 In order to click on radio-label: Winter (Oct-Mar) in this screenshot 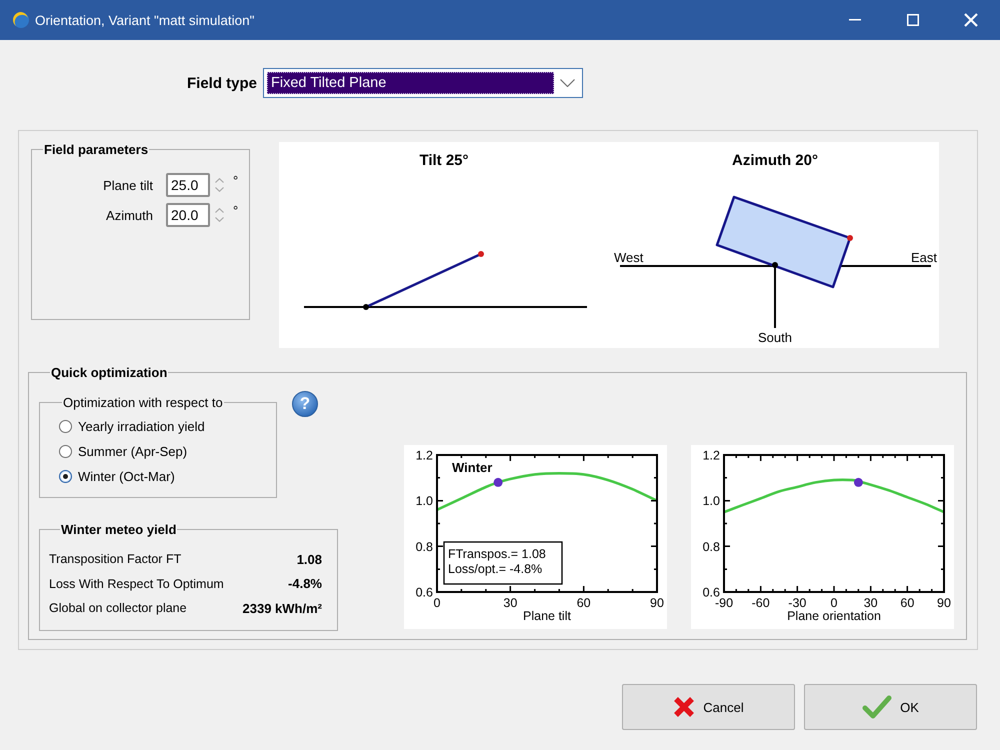, I will do `click(126, 476)`.